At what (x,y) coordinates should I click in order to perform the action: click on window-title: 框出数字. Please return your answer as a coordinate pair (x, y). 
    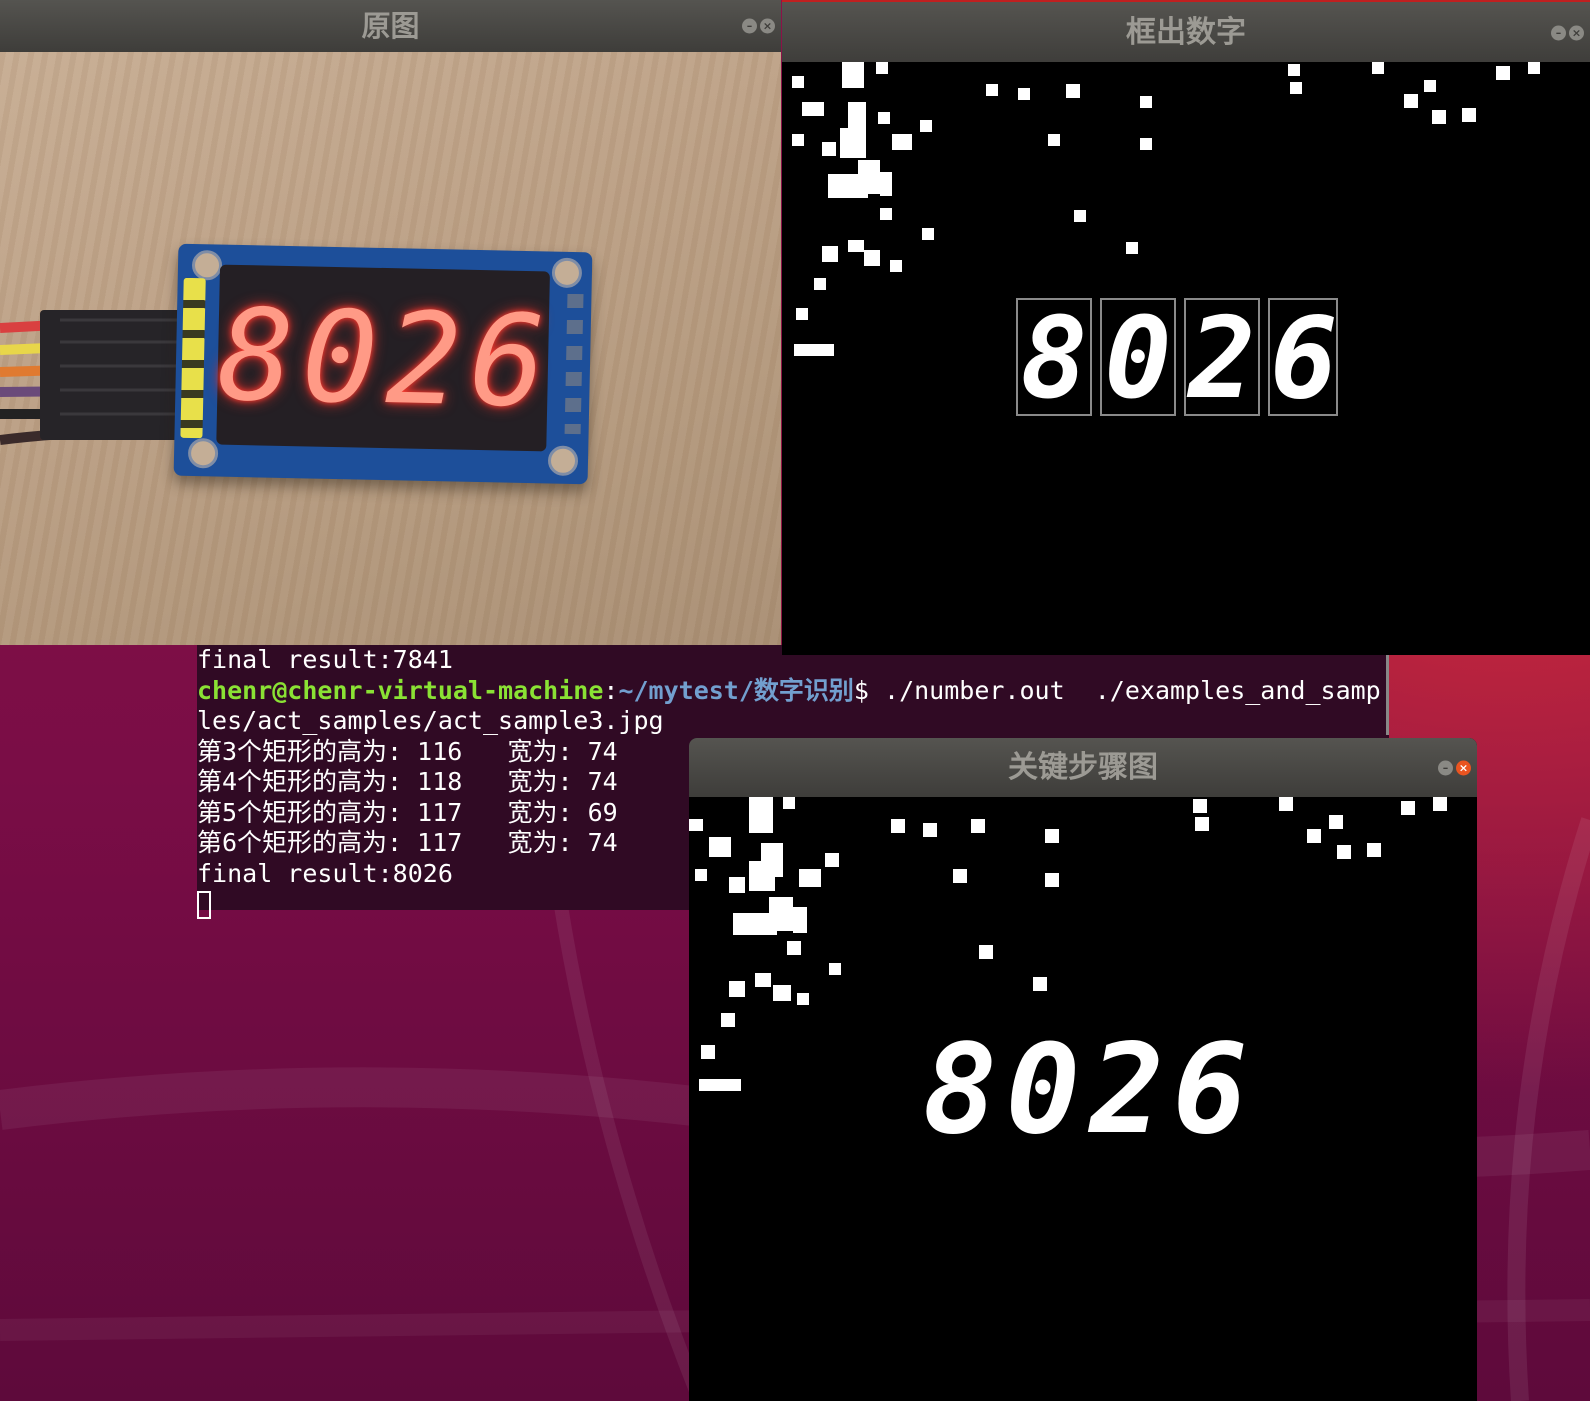
    Looking at the image, I should click on (1186, 32).